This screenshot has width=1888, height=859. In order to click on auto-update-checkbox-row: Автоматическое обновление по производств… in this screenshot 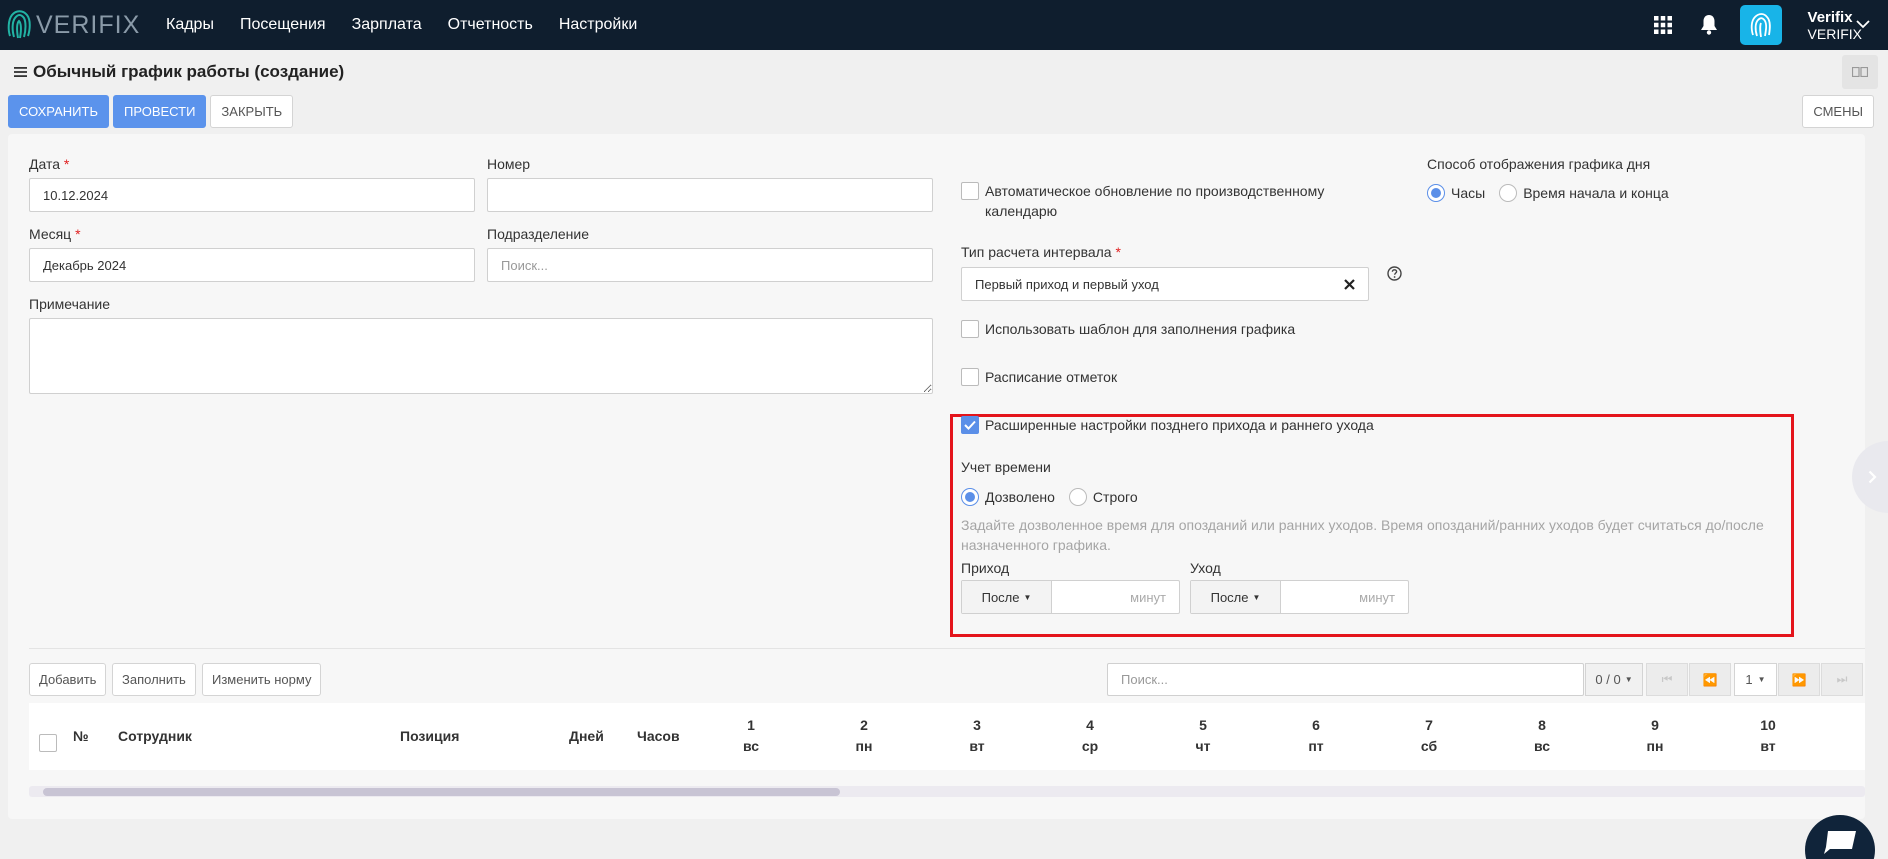, I will do `click(1142, 201)`.